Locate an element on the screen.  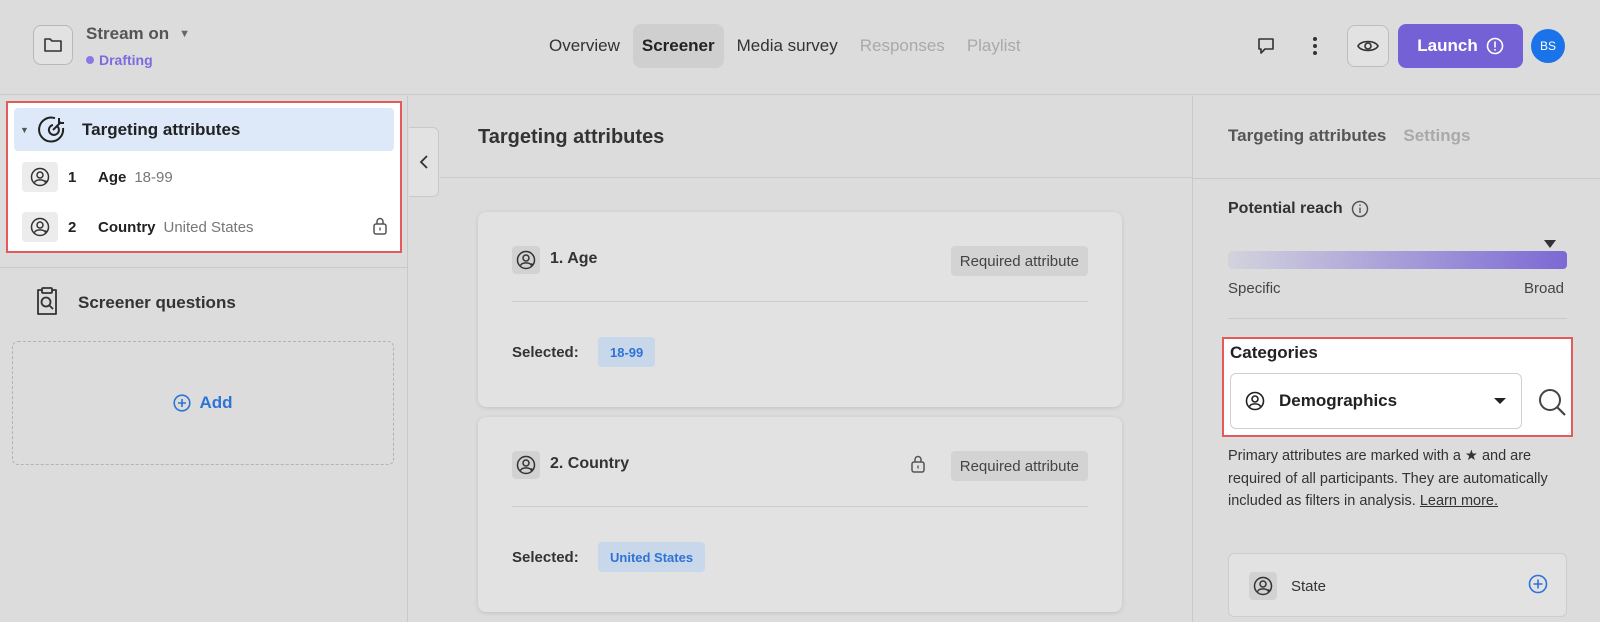
search-icon is located at coordinates (1552, 402).